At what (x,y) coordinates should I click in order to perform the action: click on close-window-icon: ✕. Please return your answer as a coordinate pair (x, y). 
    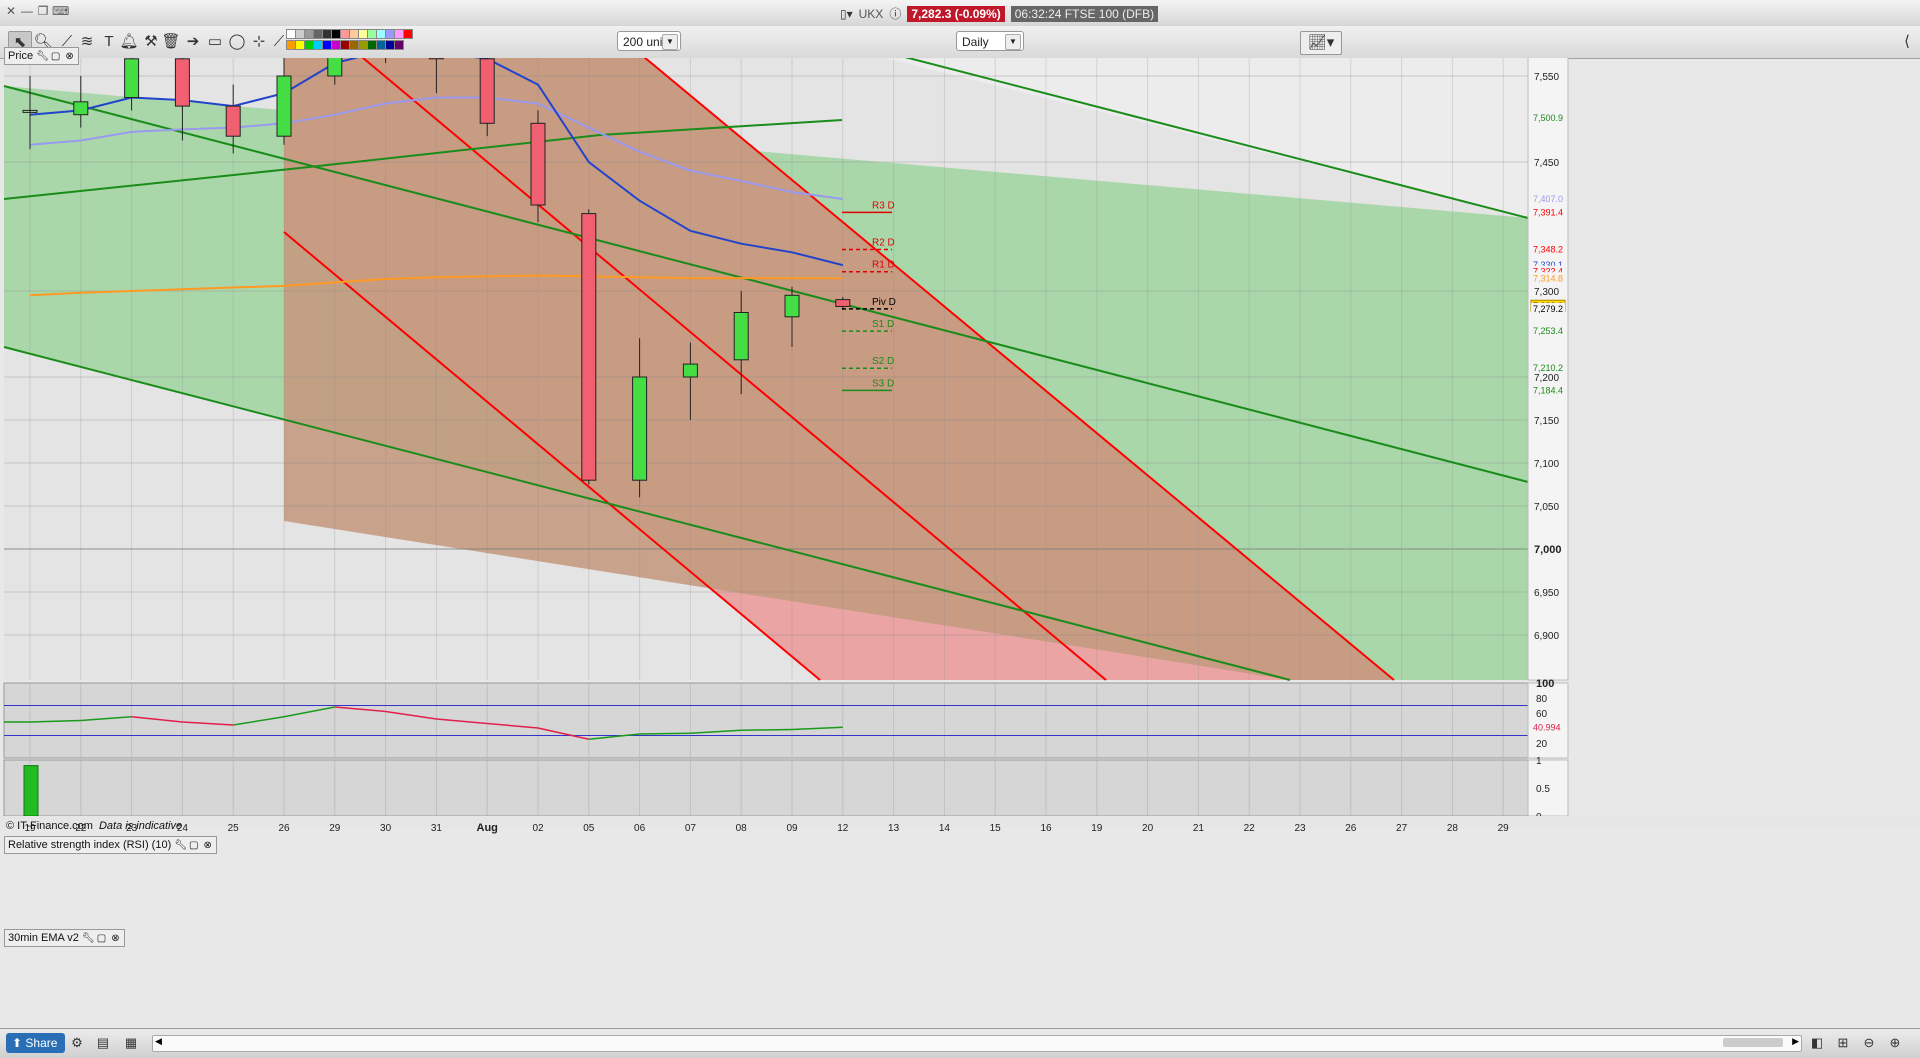
    Looking at the image, I should click on (11, 11).